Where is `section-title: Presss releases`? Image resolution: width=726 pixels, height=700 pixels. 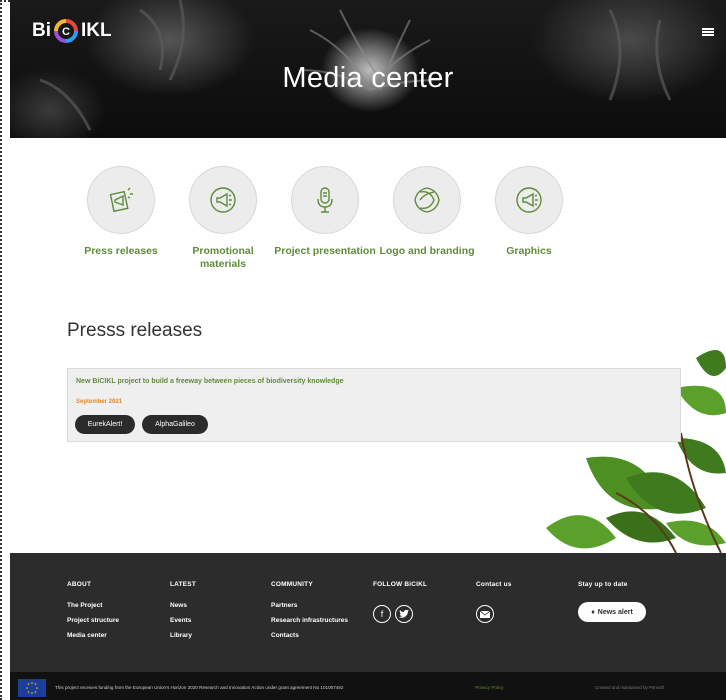 section-title: Presss releases is located at coordinates (135, 330).